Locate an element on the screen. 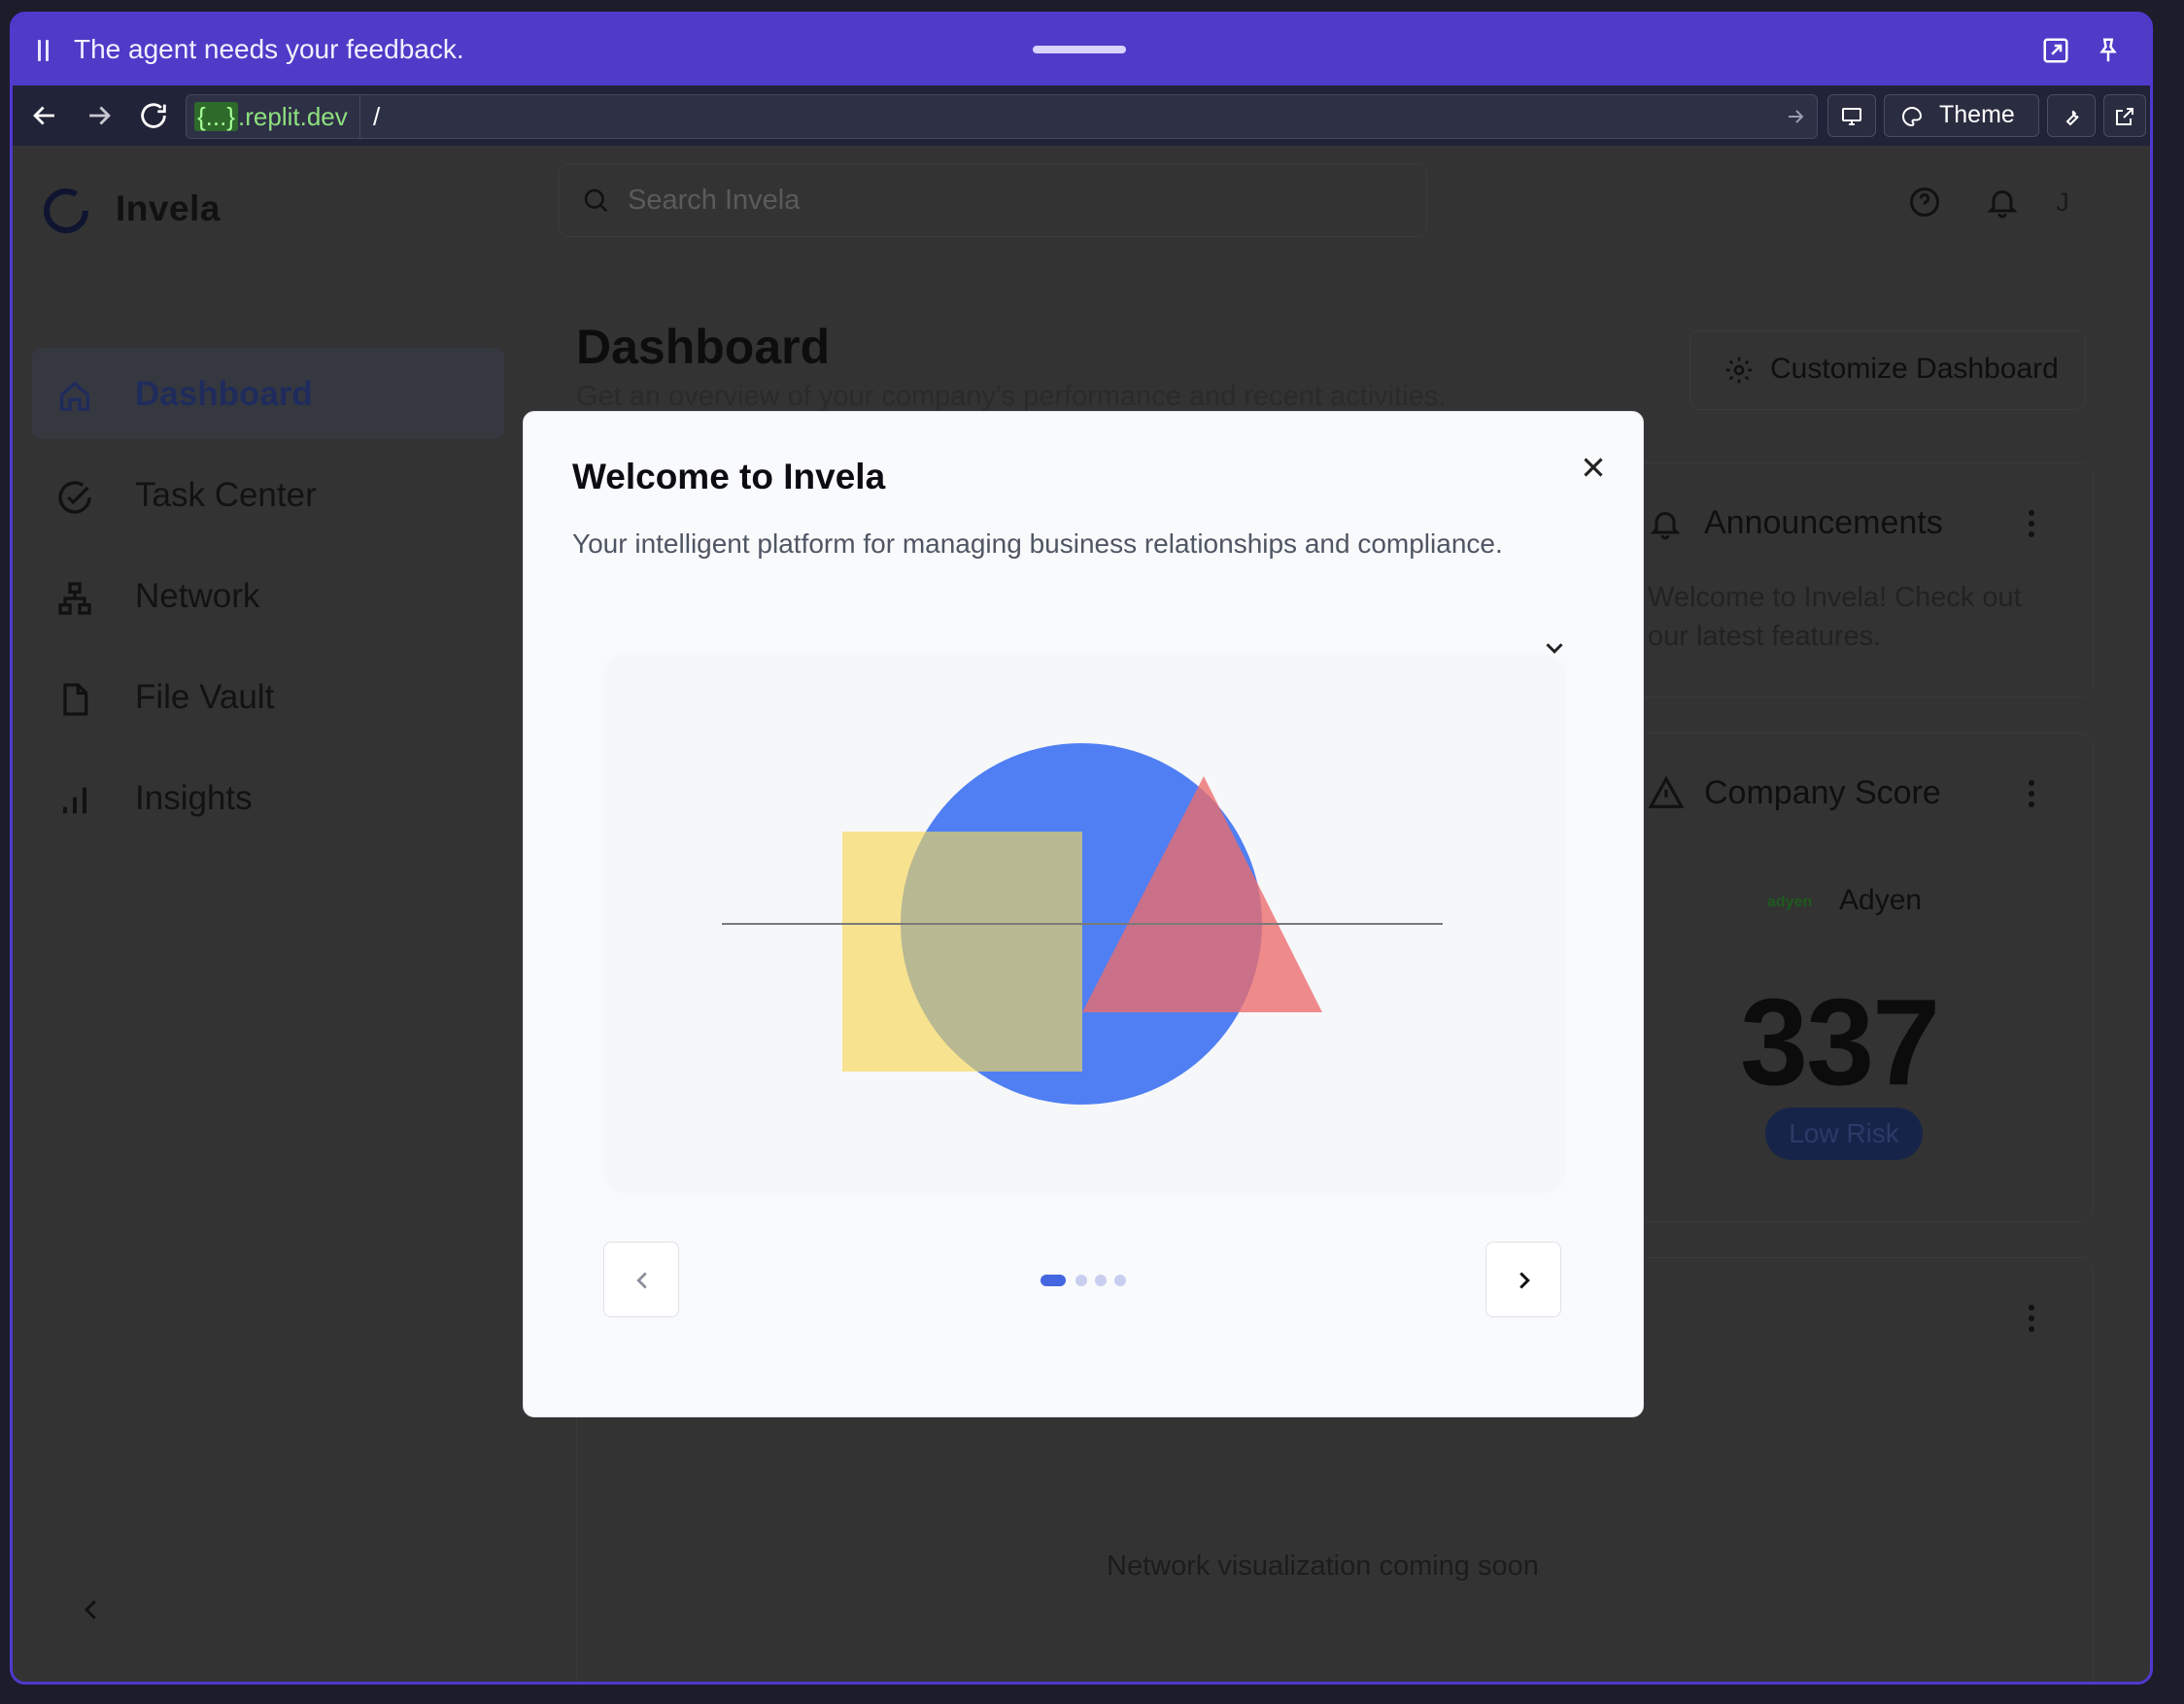  previous-slide-button is located at coordinates (641, 1279).